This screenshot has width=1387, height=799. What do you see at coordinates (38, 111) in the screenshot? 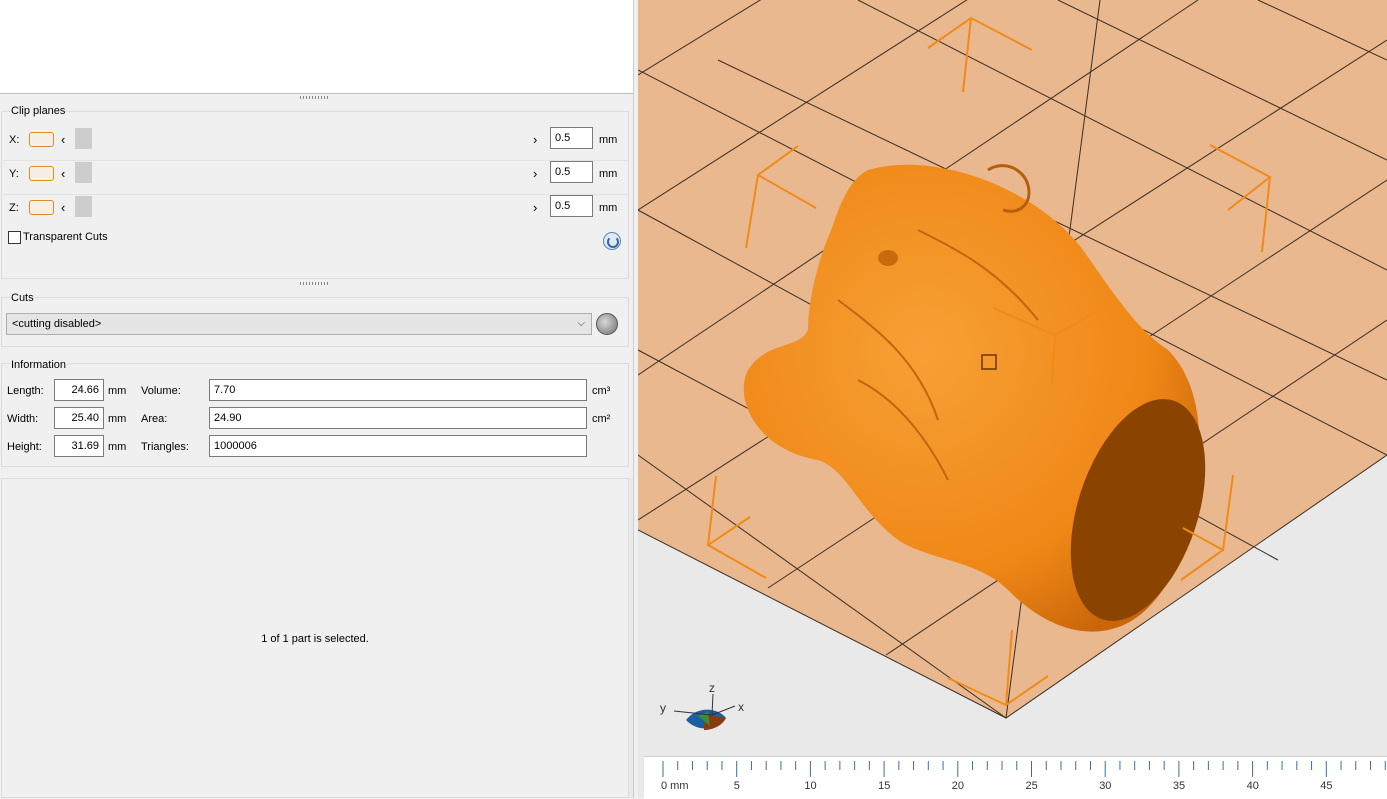
I see `clip-planes-title: Clip planes` at bounding box center [38, 111].